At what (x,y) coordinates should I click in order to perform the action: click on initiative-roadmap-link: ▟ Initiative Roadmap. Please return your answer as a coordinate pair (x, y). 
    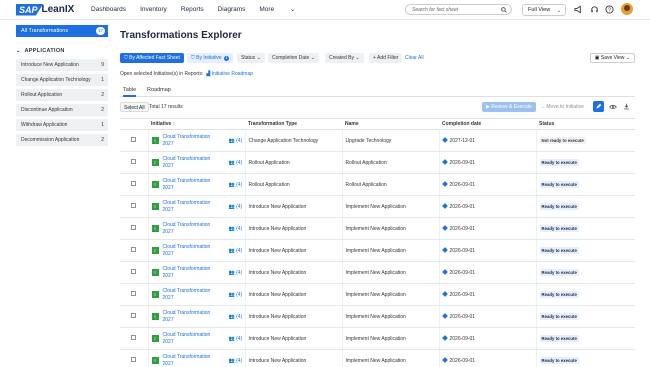
    Looking at the image, I should click on (229, 74).